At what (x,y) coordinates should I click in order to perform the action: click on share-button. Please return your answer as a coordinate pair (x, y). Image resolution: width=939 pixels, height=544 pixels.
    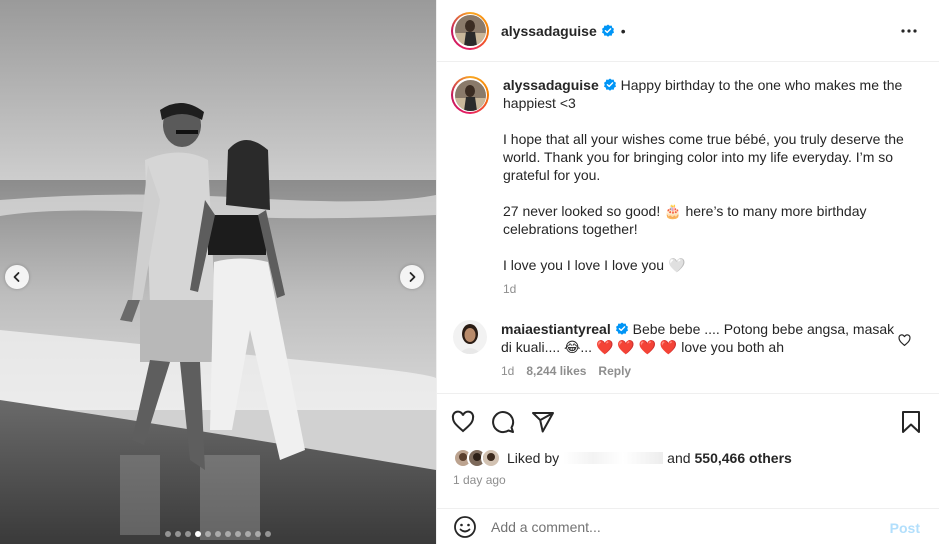
    Looking at the image, I should click on (543, 422).